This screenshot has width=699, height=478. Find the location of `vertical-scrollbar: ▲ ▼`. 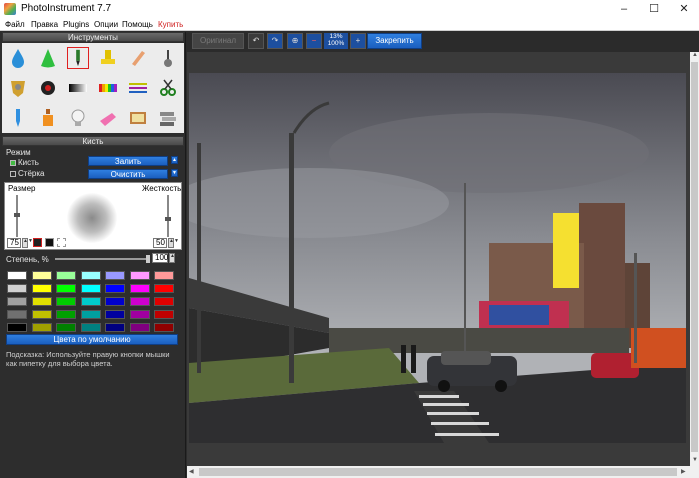

vertical-scrollbar: ▲ ▼ is located at coordinates (694, 259).